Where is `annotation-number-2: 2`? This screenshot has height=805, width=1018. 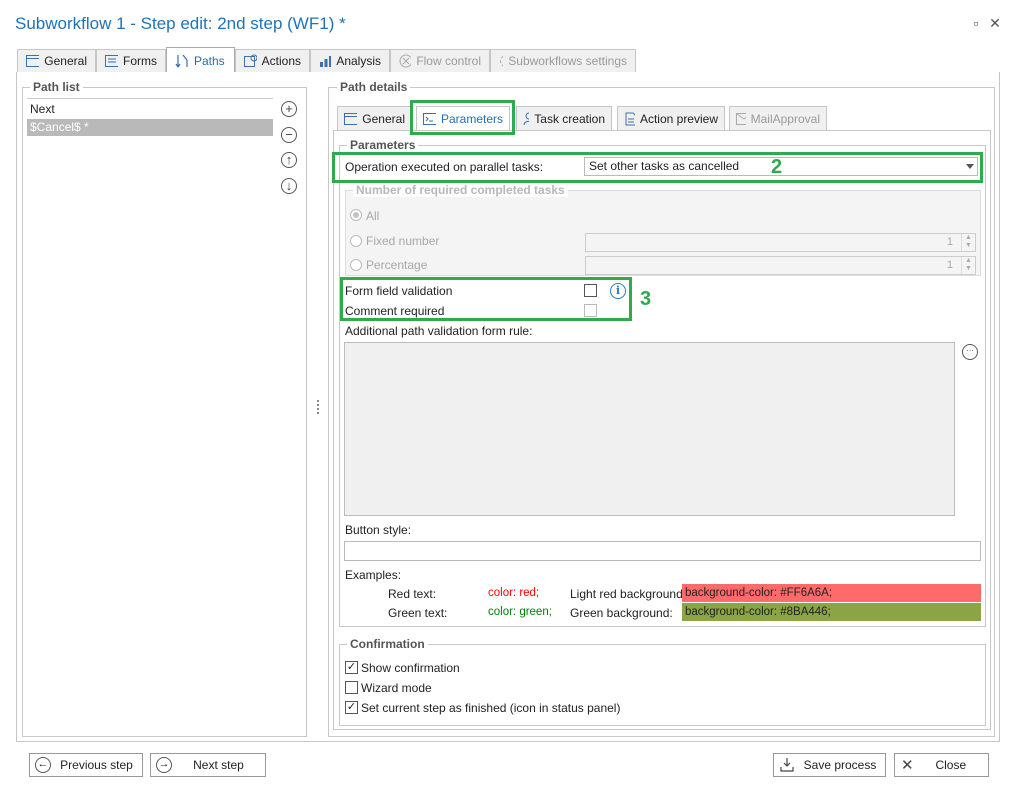 annotation-number-2: 2 is located at coordinates (777, 167).